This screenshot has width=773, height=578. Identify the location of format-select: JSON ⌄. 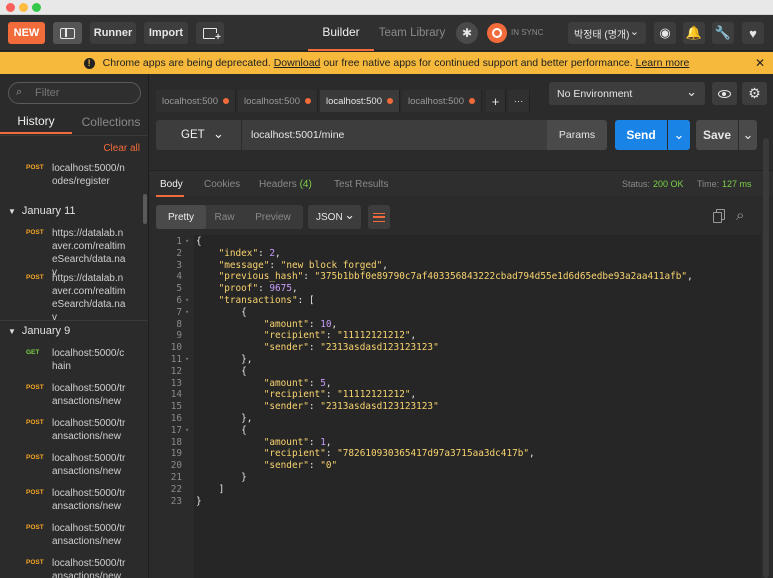
(334, 217).